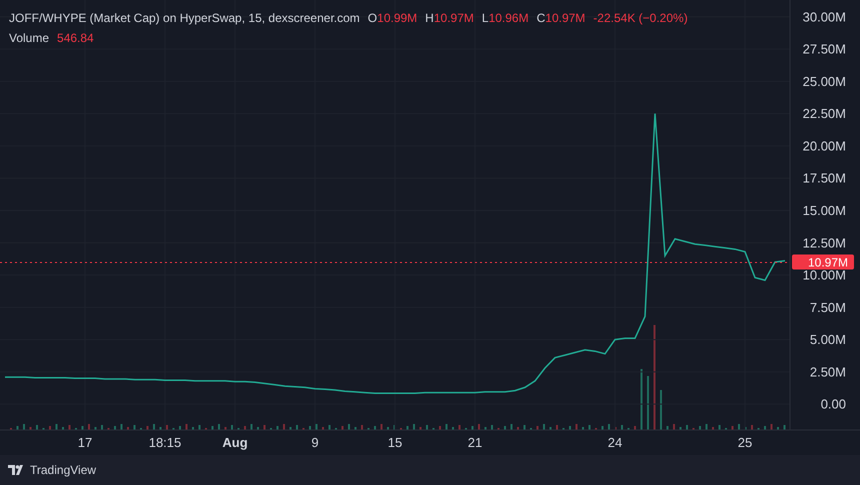  Describe the element at coordinates (75, 38) in the screenshot. I see `volume-value: 546.84` at that location.